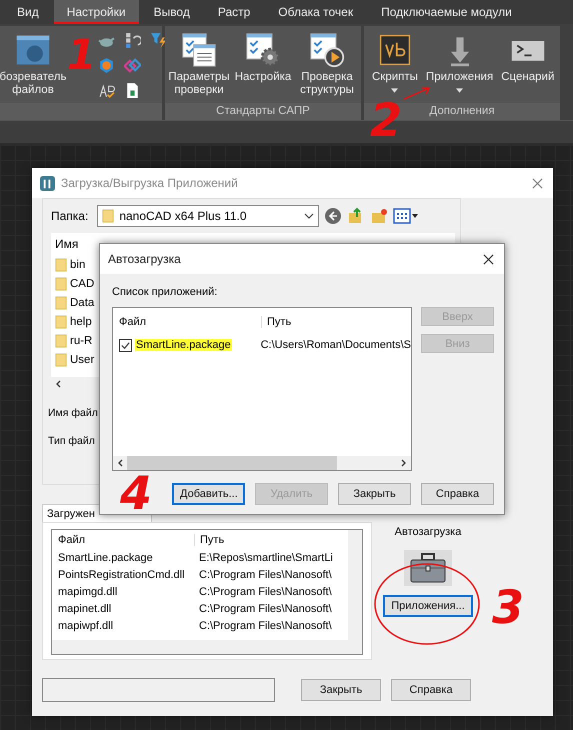 This screenshot has height=730, width=573. I want to click on ribbon-tab: Растр, so click(234, 12).